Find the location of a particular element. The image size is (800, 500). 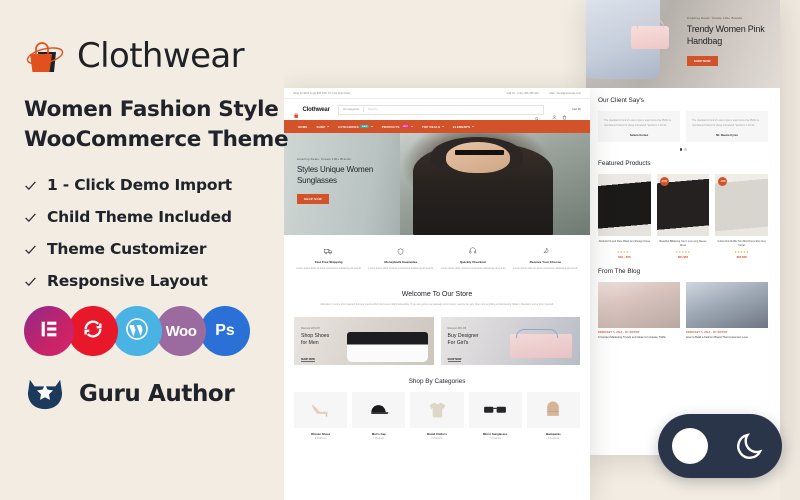

banner-title-line2: Handbag is located at coordinates (704, 40).